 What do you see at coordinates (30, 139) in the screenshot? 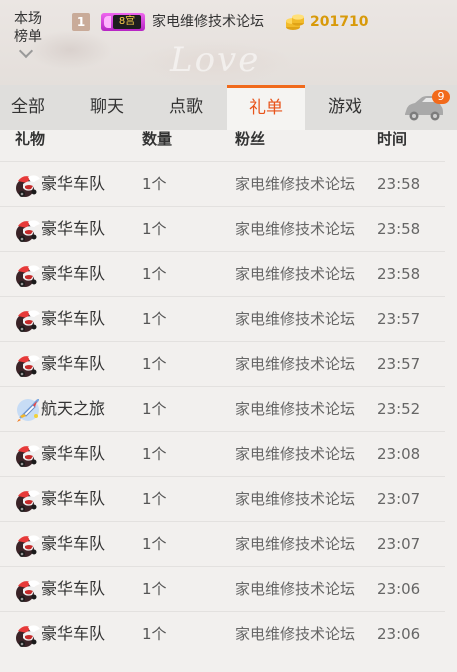
I see `header-gift: 礼物` at bounding box center [30, 139].